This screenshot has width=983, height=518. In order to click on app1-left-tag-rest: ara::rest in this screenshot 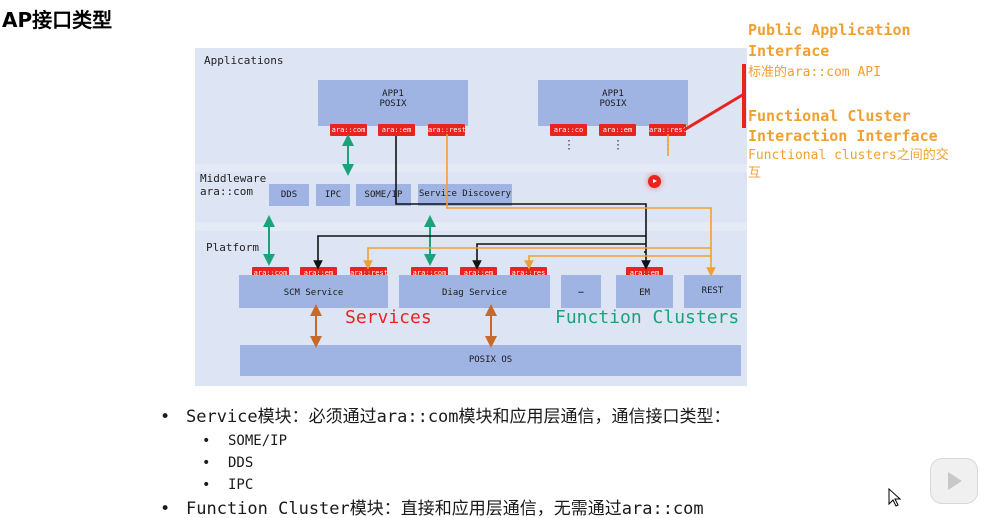, I will do `click(446, 130)`.